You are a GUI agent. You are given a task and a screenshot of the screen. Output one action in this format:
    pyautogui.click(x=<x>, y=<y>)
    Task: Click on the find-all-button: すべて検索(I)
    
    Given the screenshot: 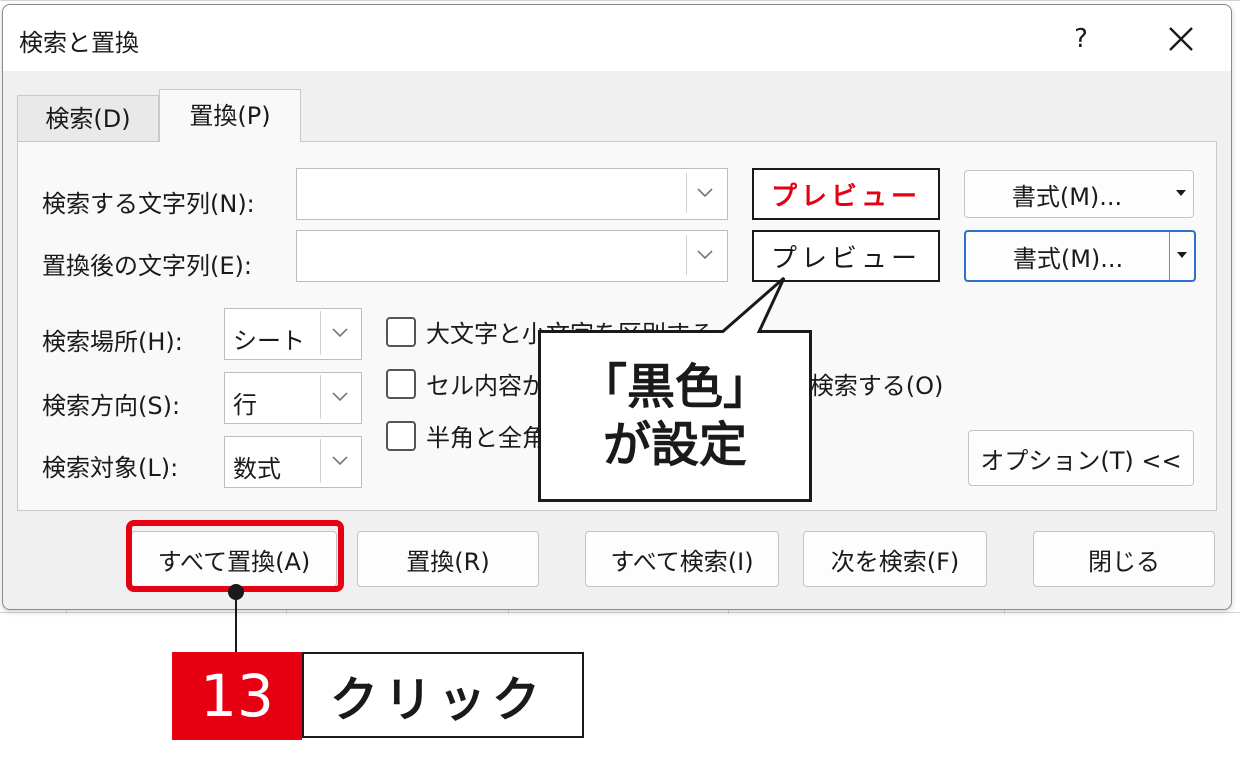 What is the action you would take?
    pyautogui.click(x=682, y=559)
    